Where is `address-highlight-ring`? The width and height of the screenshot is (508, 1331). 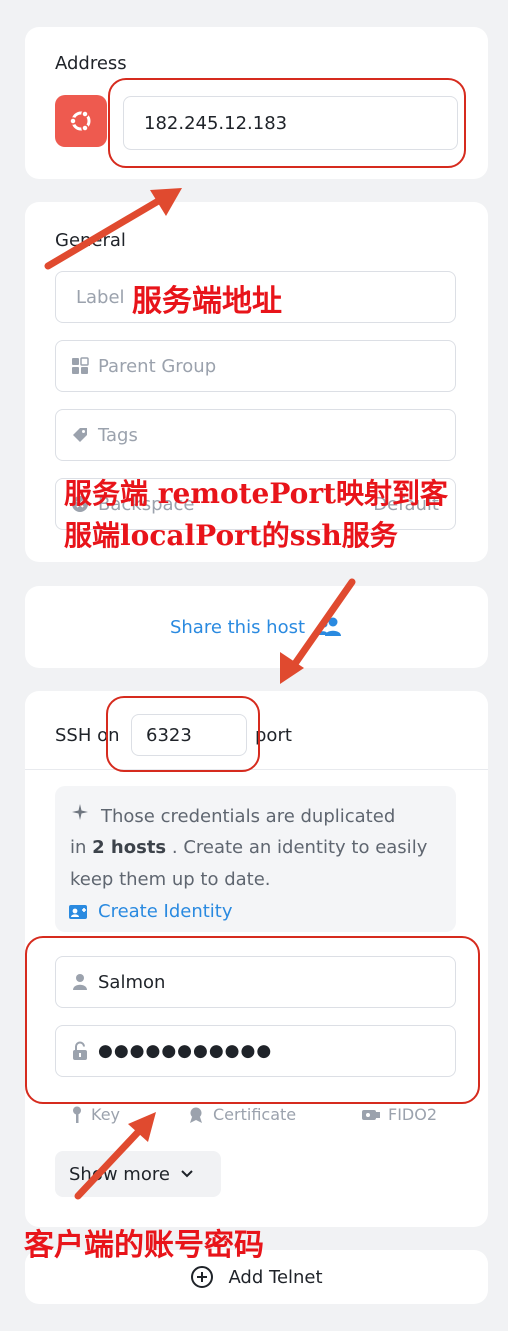 address-highlight-ring is located at coordinates (287, 123).